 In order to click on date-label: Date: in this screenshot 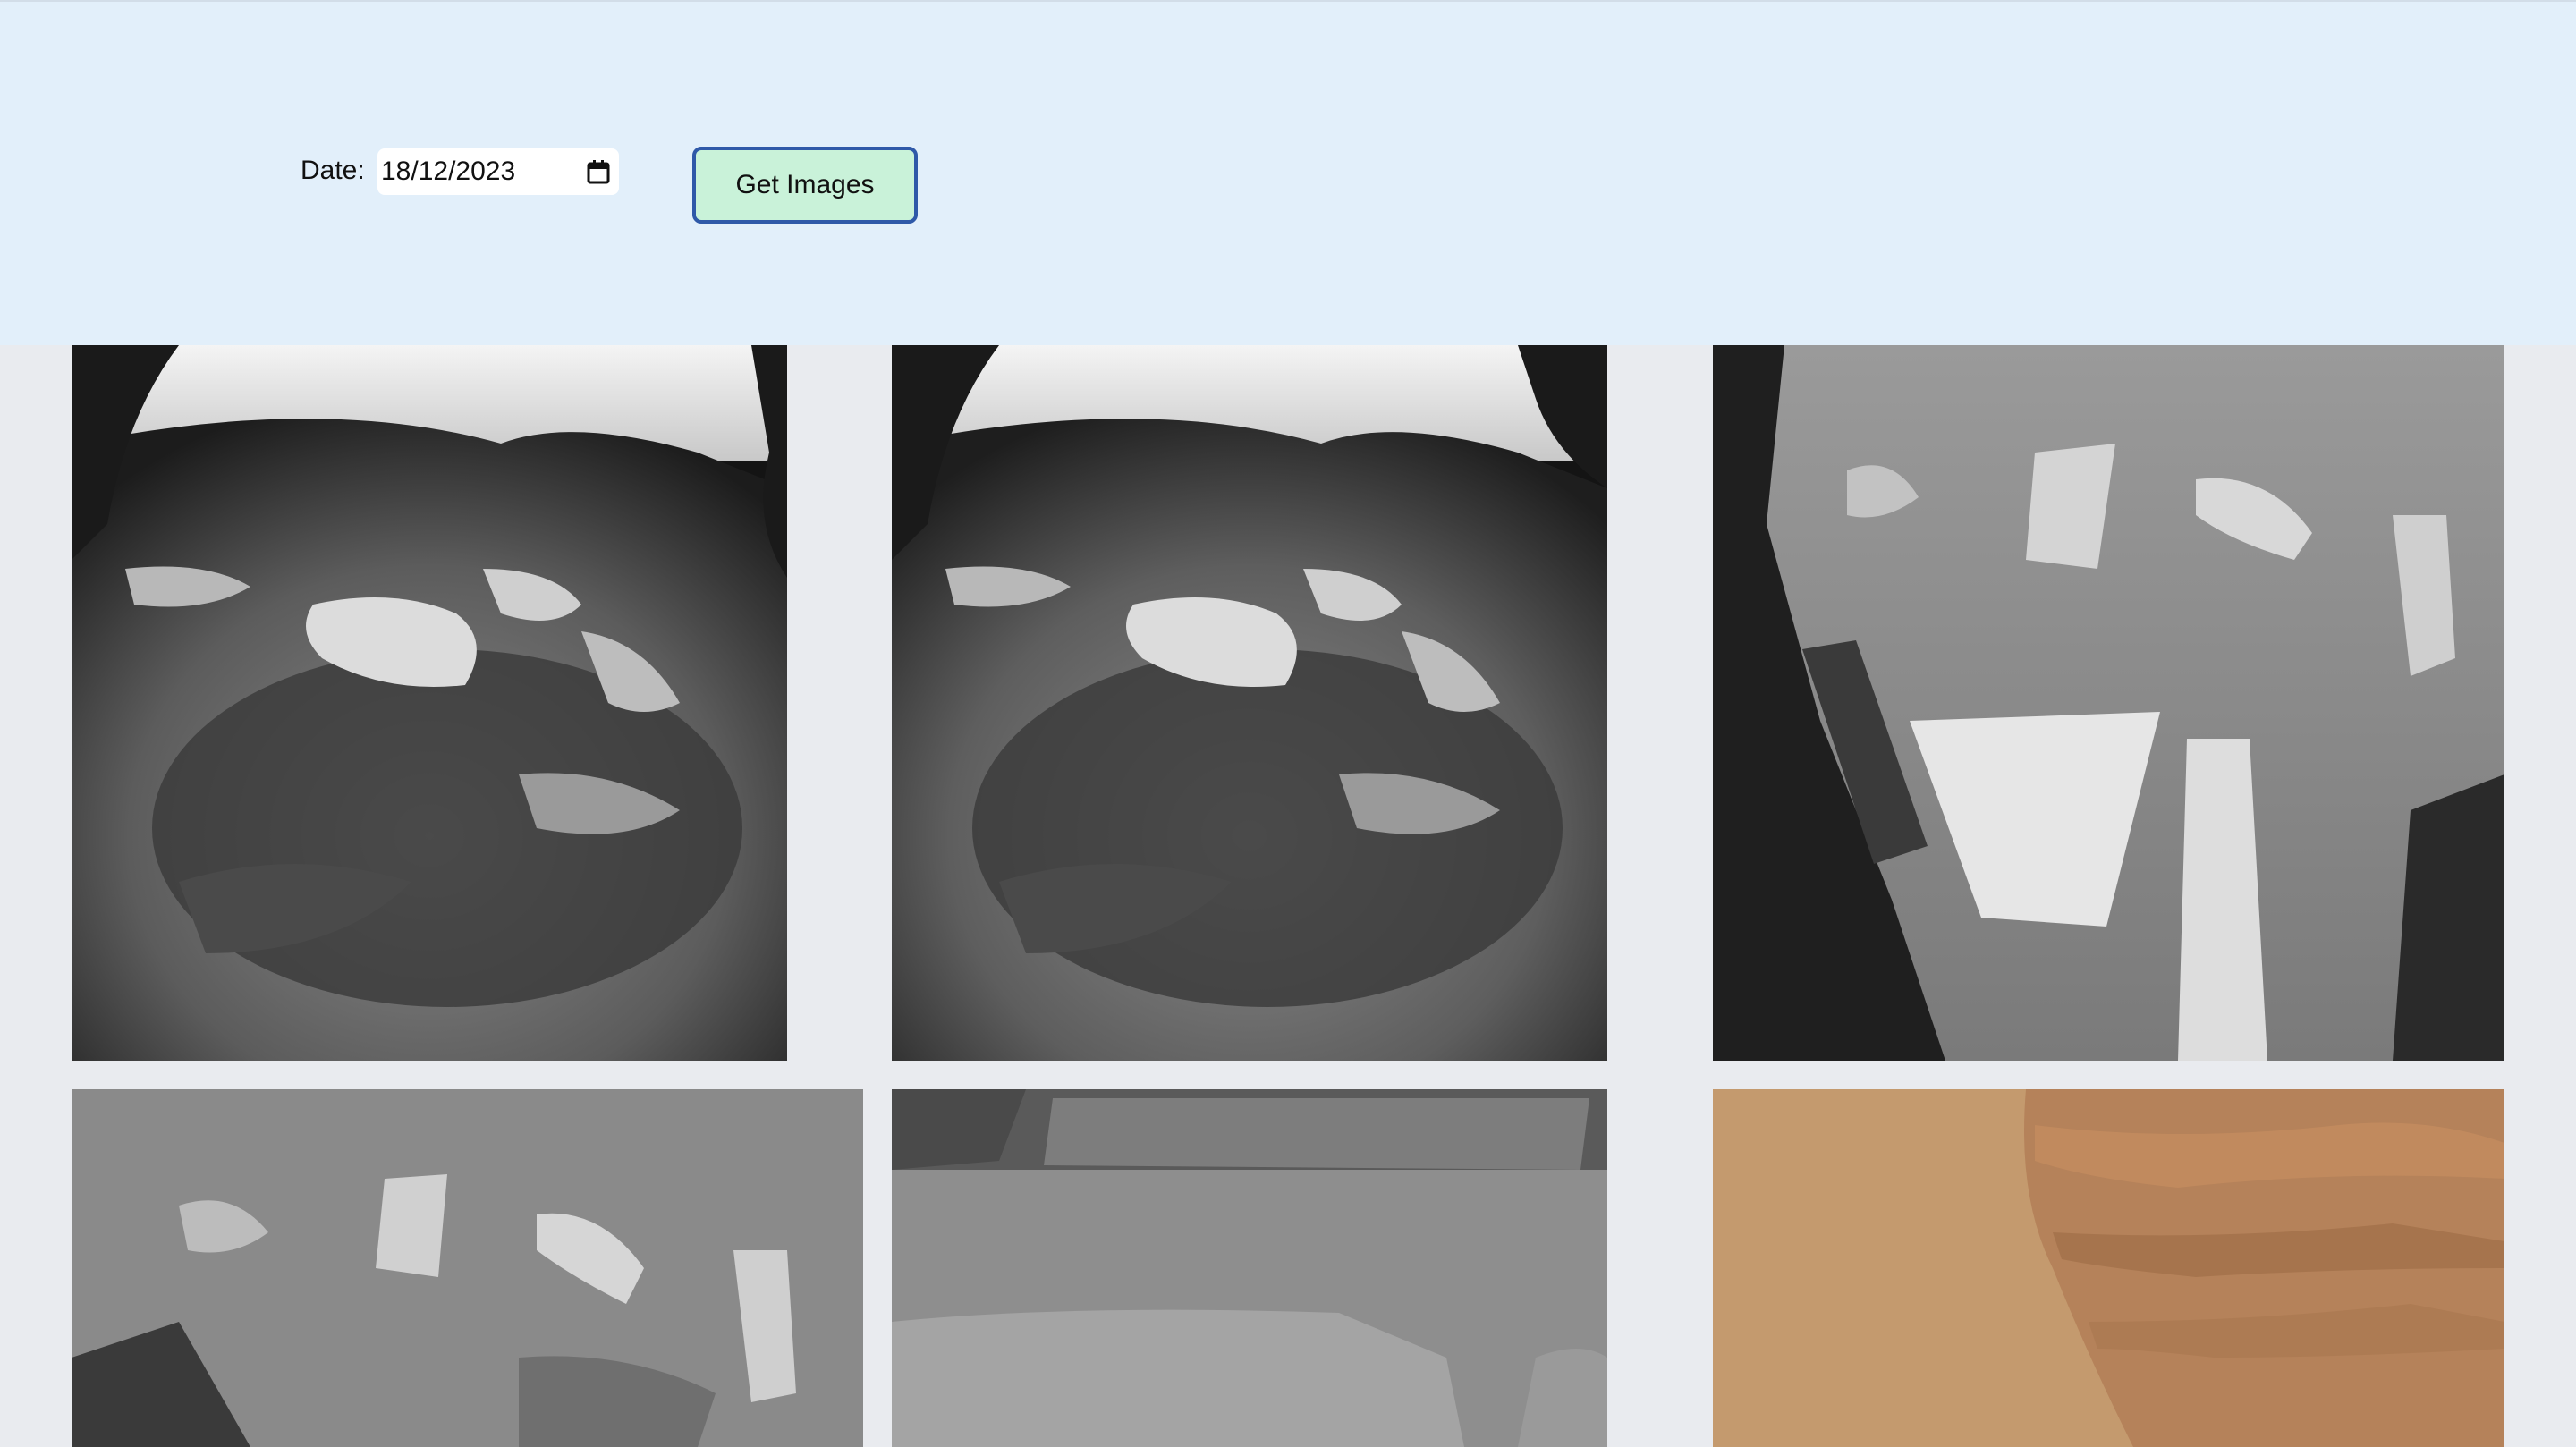, I will do `click(333, 170)`.